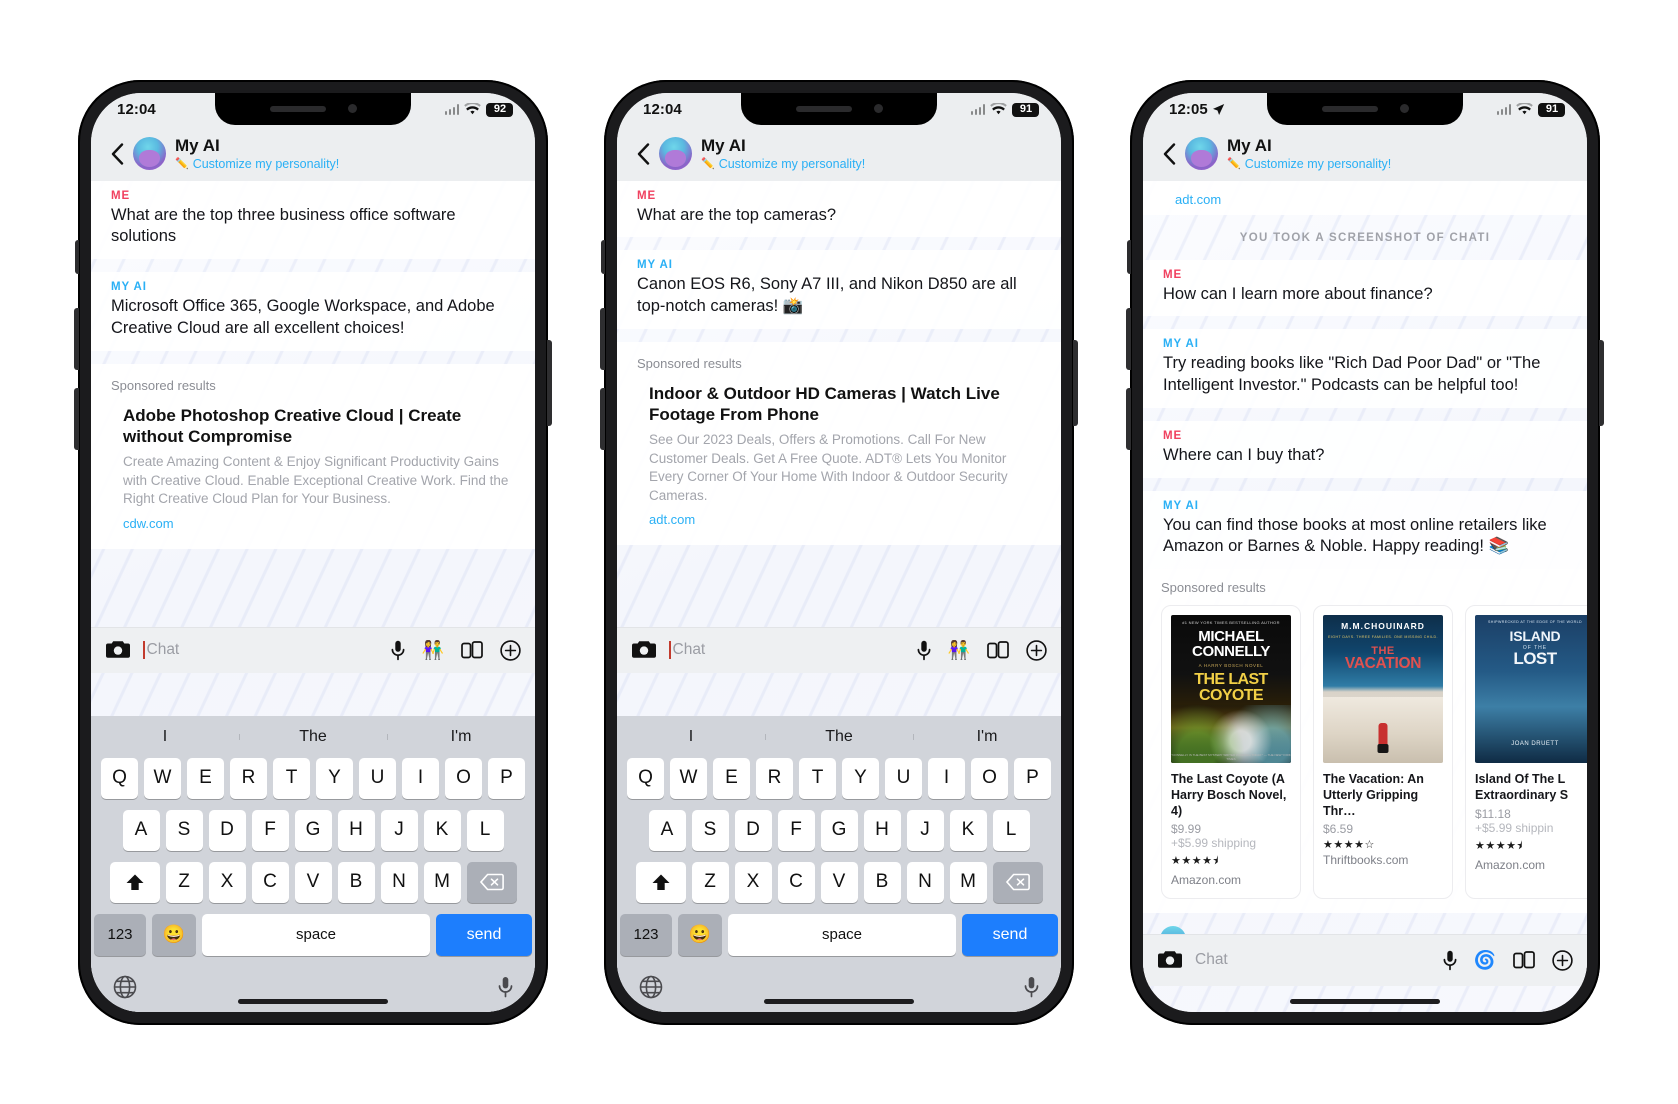 The height and width of the screenshot is (1104, 1678). Describe the element at coordinates (227, 830) in the screenshot. I see `key-d: D` at that location.